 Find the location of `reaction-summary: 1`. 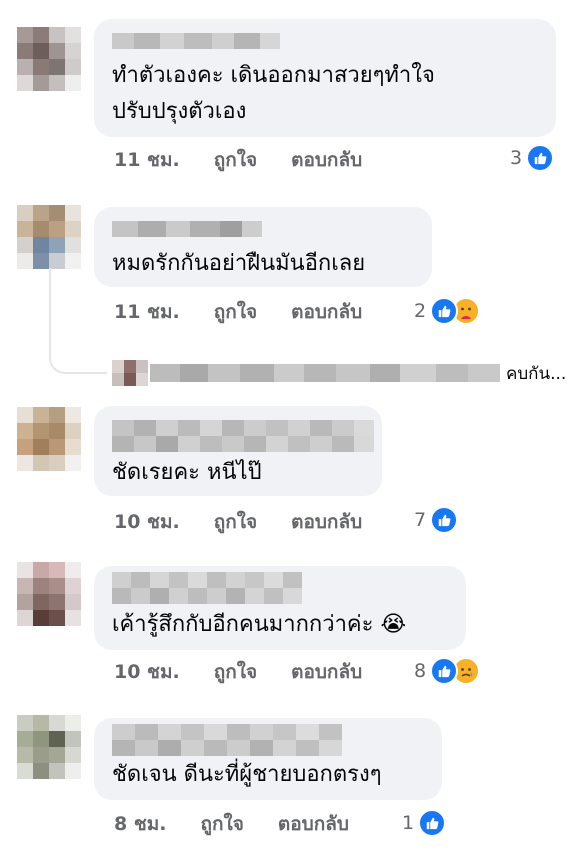

reaction-summary: 1 is located at coordinates (424, 823).